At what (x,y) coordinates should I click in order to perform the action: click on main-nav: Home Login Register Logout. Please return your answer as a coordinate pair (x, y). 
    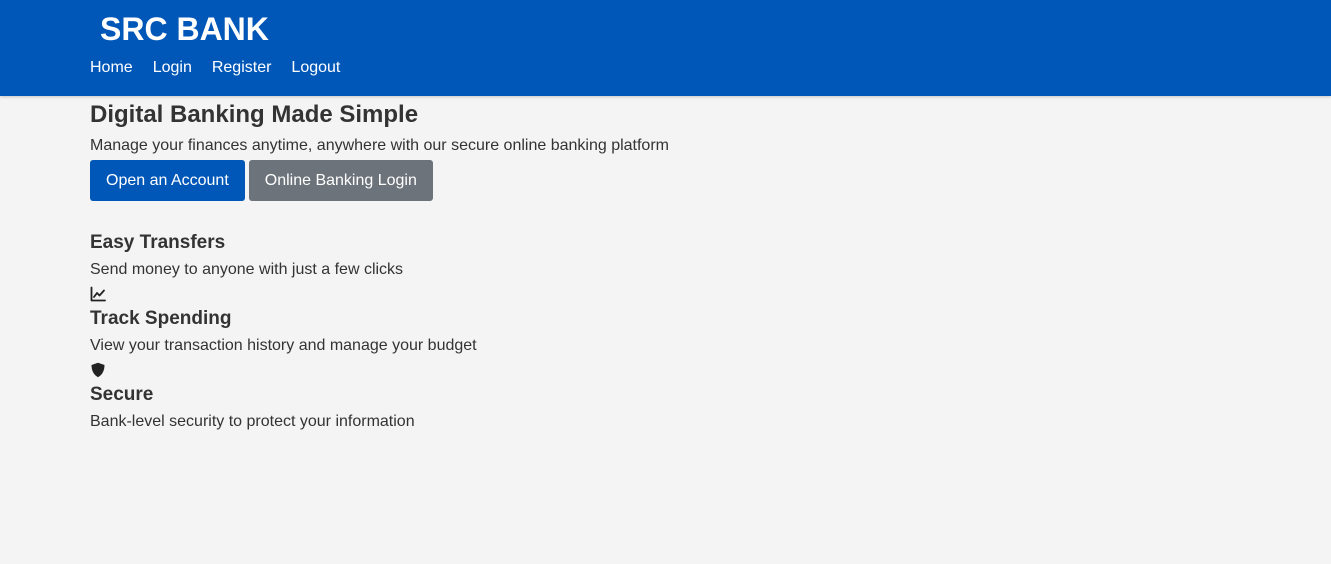
    Looking at the image, I should click on (225, 67).